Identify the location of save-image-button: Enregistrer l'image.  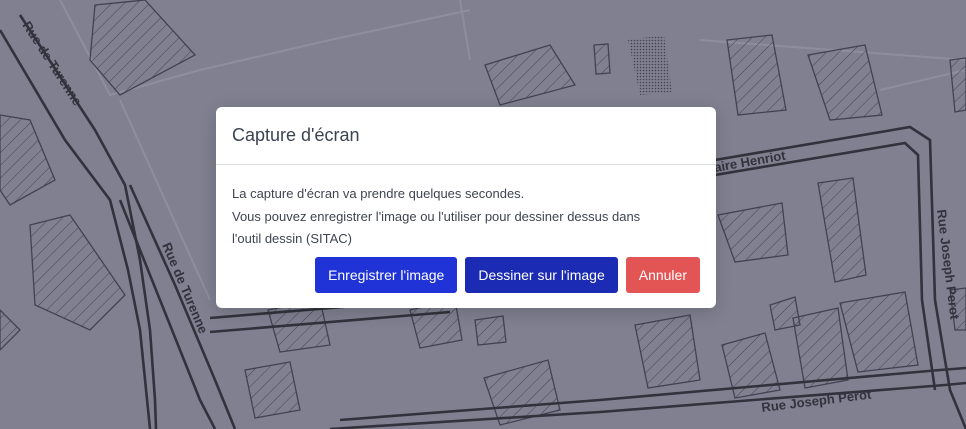
(386, 275).